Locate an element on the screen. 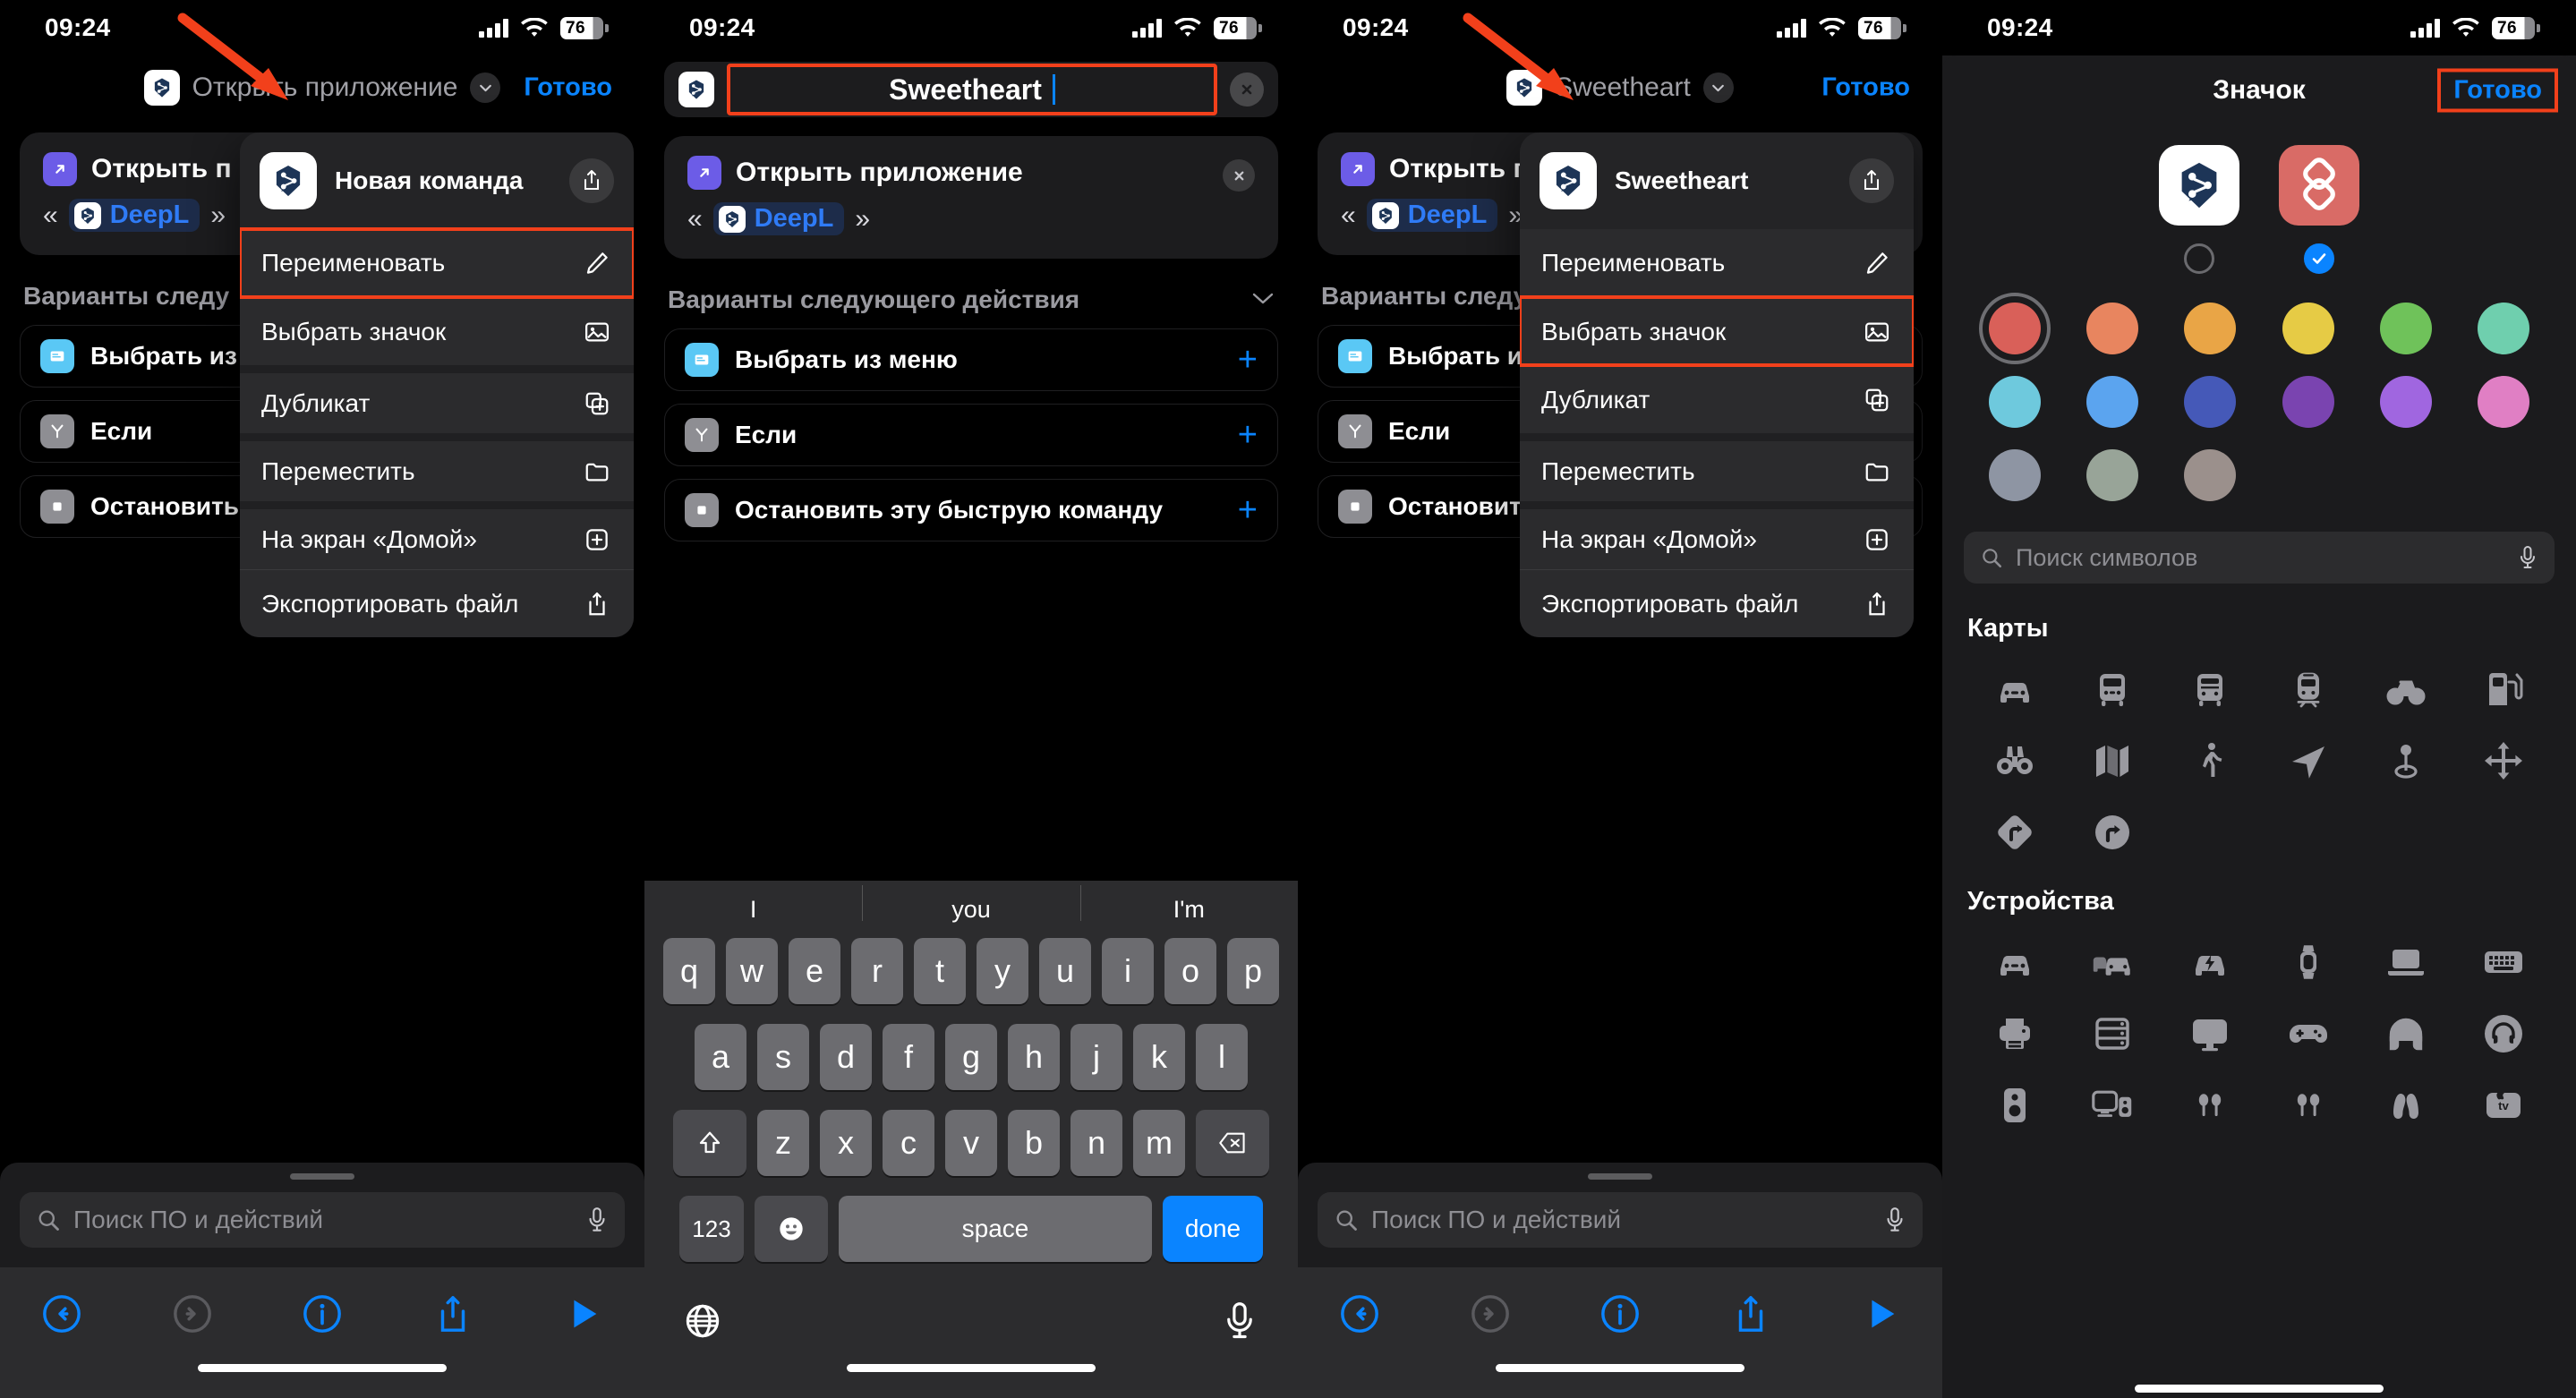 The image size is (2576, 1398). bus-icon is located at coordinates (2112, 689).